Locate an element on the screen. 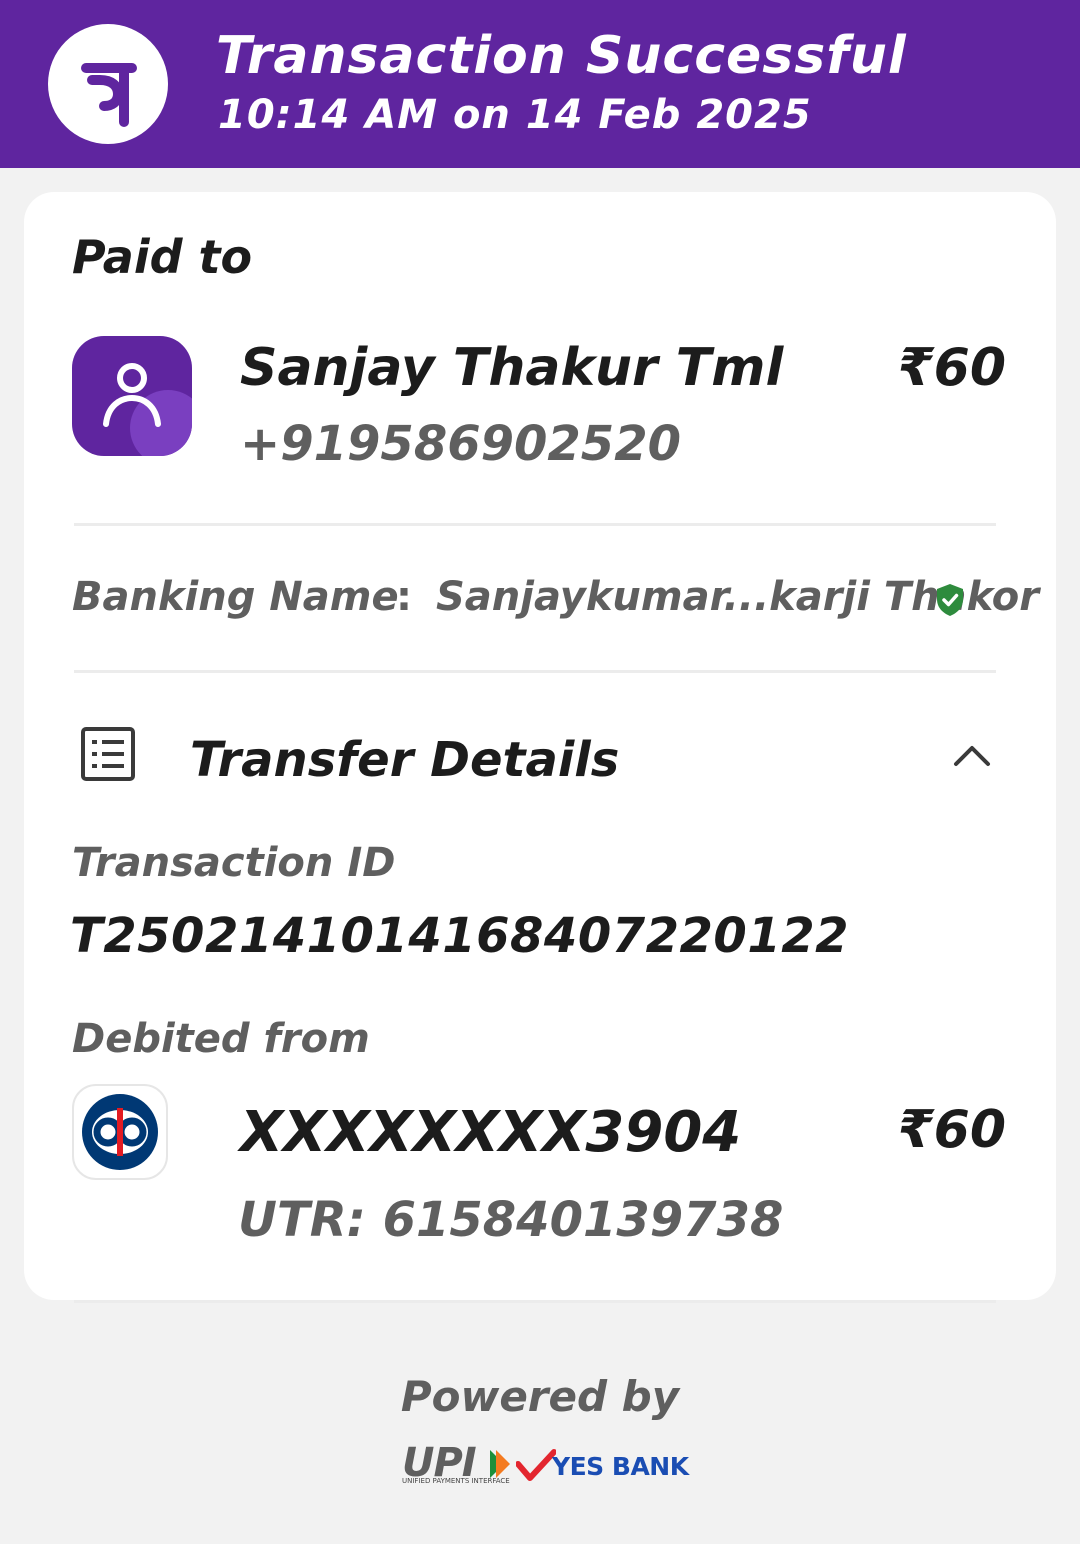  debited-from-label: Debited from is located at coordinates (221, 1039).